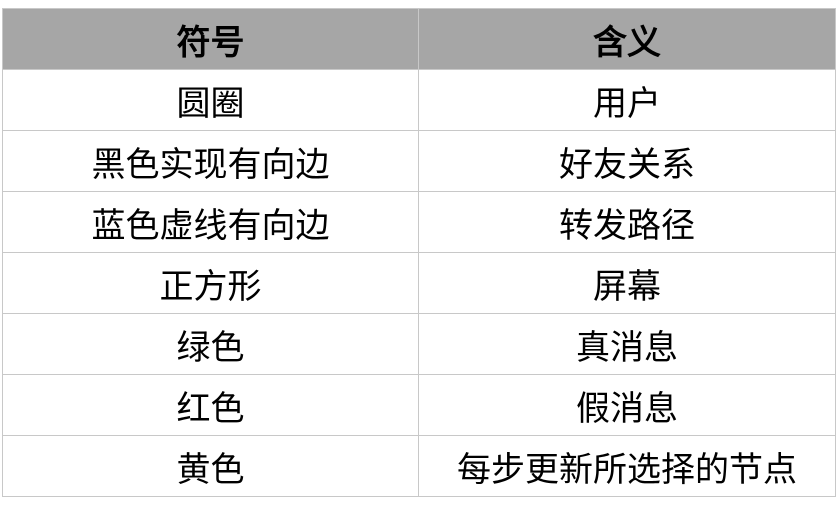  What do you see at coordinates (627, 222) in the screenshot?
I see `cell-meaning: 转发路径` at bounding box center [627, 222].